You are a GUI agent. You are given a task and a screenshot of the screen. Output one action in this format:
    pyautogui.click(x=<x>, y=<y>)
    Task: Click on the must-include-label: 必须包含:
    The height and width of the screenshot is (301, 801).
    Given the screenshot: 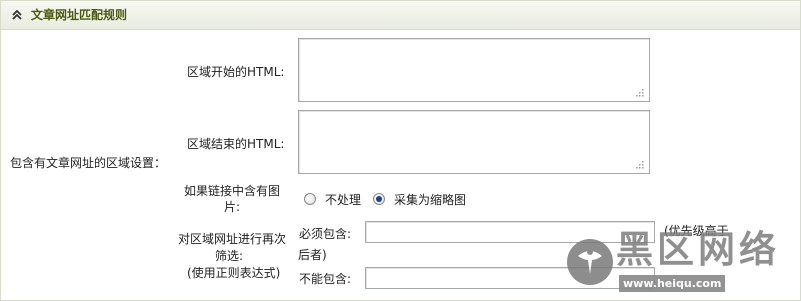 What is the action you would take?
    pyautogui.click(x=325, y=234)
    